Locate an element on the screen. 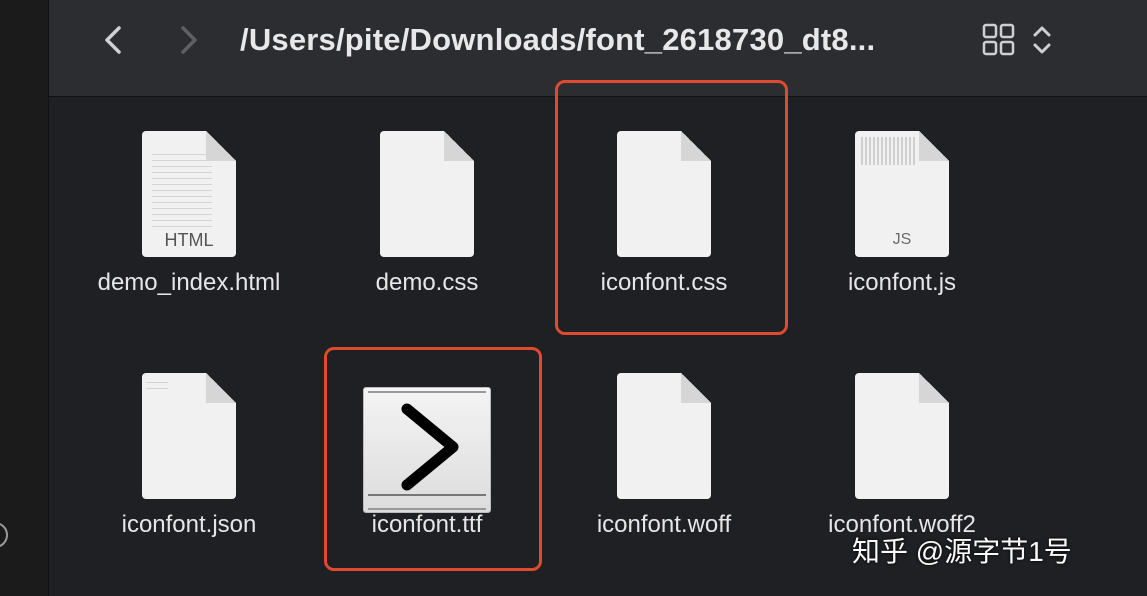 The width and height of the screenshot is (1147, 596). file-name: demo_index.html is located at coordinates (189, 282).